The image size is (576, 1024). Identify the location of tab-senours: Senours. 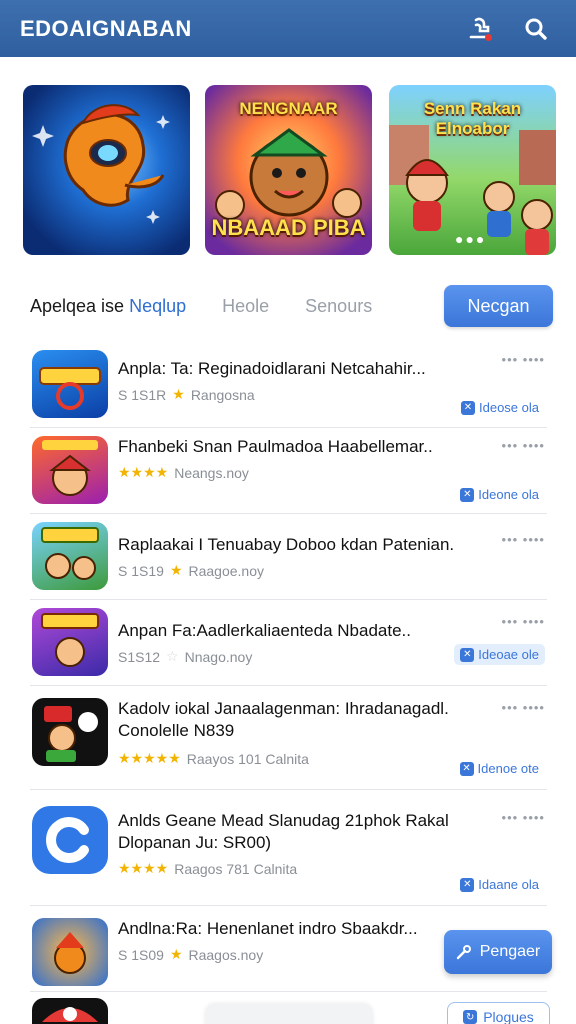
(338, 306).